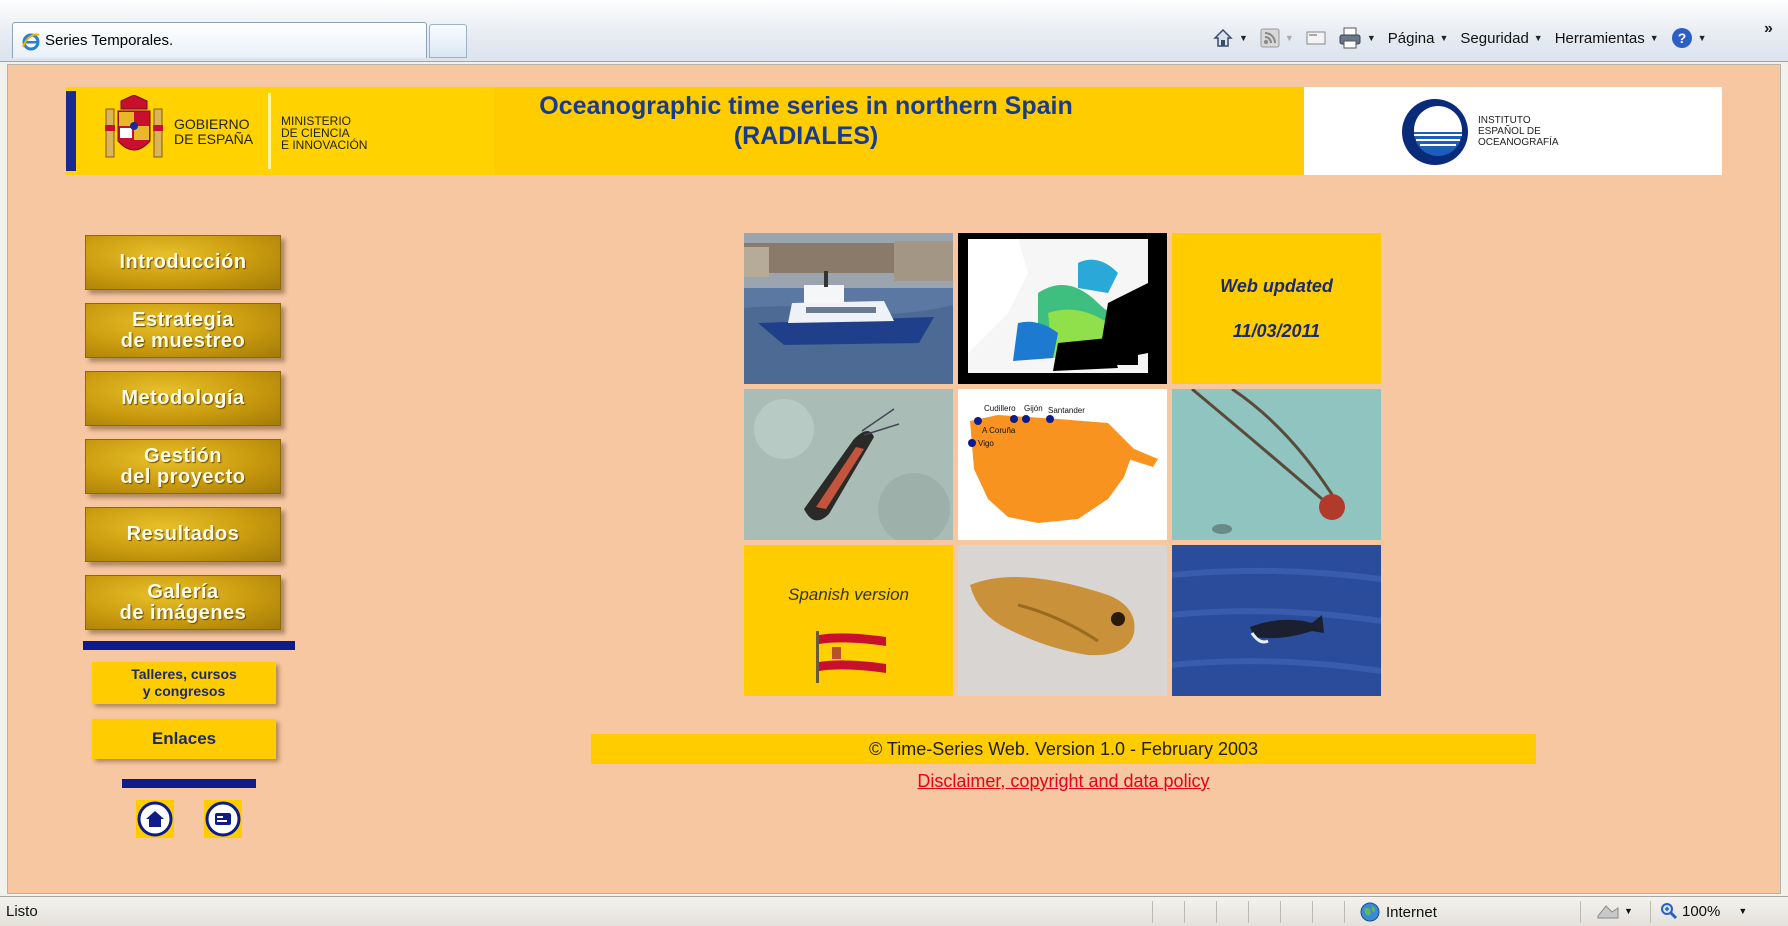 The height and width of the screenshot is (926, 1788). What do you see at coordinates (1062, 620) in the screenshot?
I see `fish-larva-image` at bounding box center [1062, 620].